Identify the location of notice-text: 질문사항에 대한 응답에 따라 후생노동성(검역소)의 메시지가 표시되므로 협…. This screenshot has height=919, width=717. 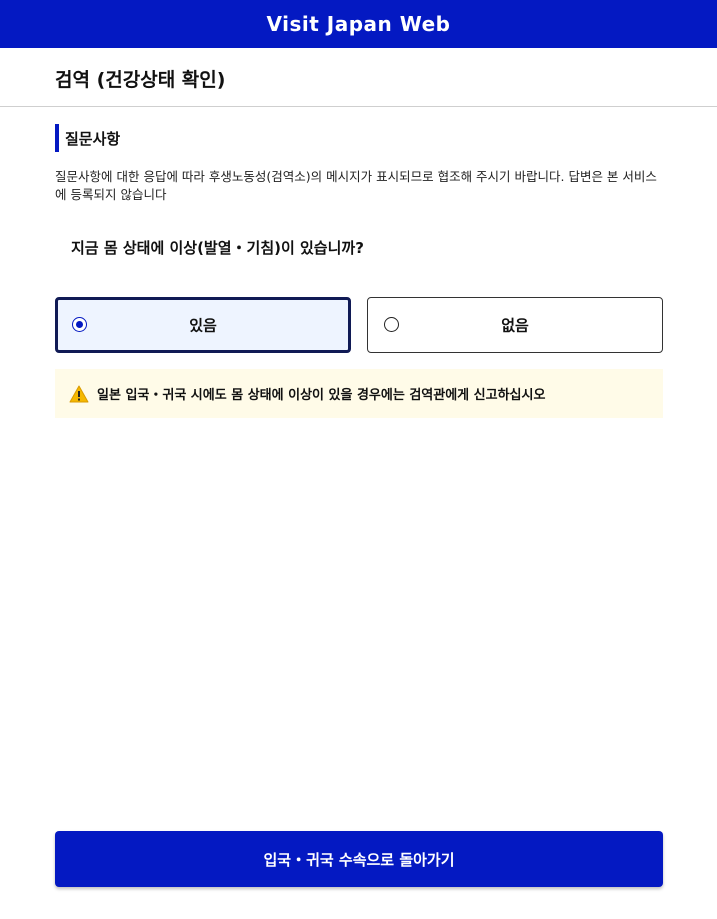
(356, 185).